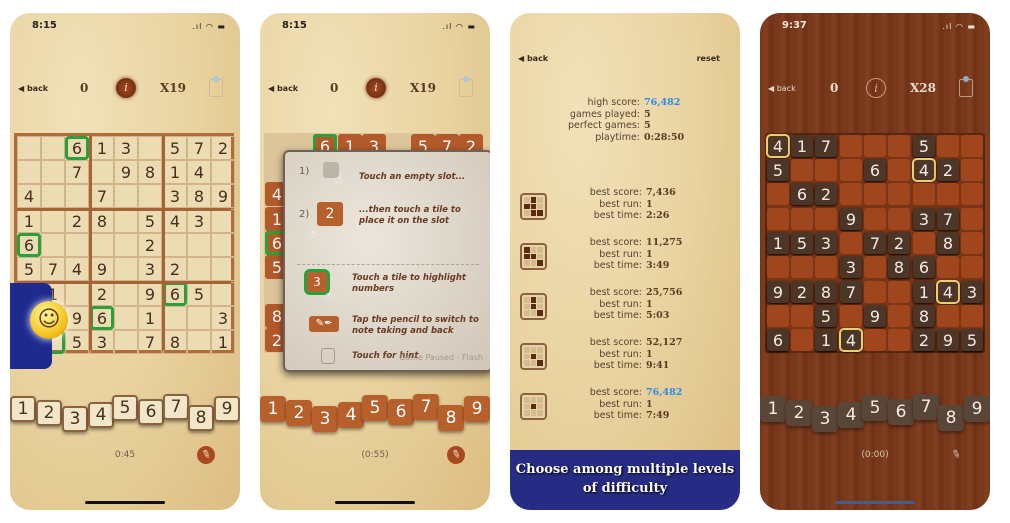 Image resolution: width=1010 pixels, height=523 pixels. I want to click on number-tile-2: 2, so click(49, 413).